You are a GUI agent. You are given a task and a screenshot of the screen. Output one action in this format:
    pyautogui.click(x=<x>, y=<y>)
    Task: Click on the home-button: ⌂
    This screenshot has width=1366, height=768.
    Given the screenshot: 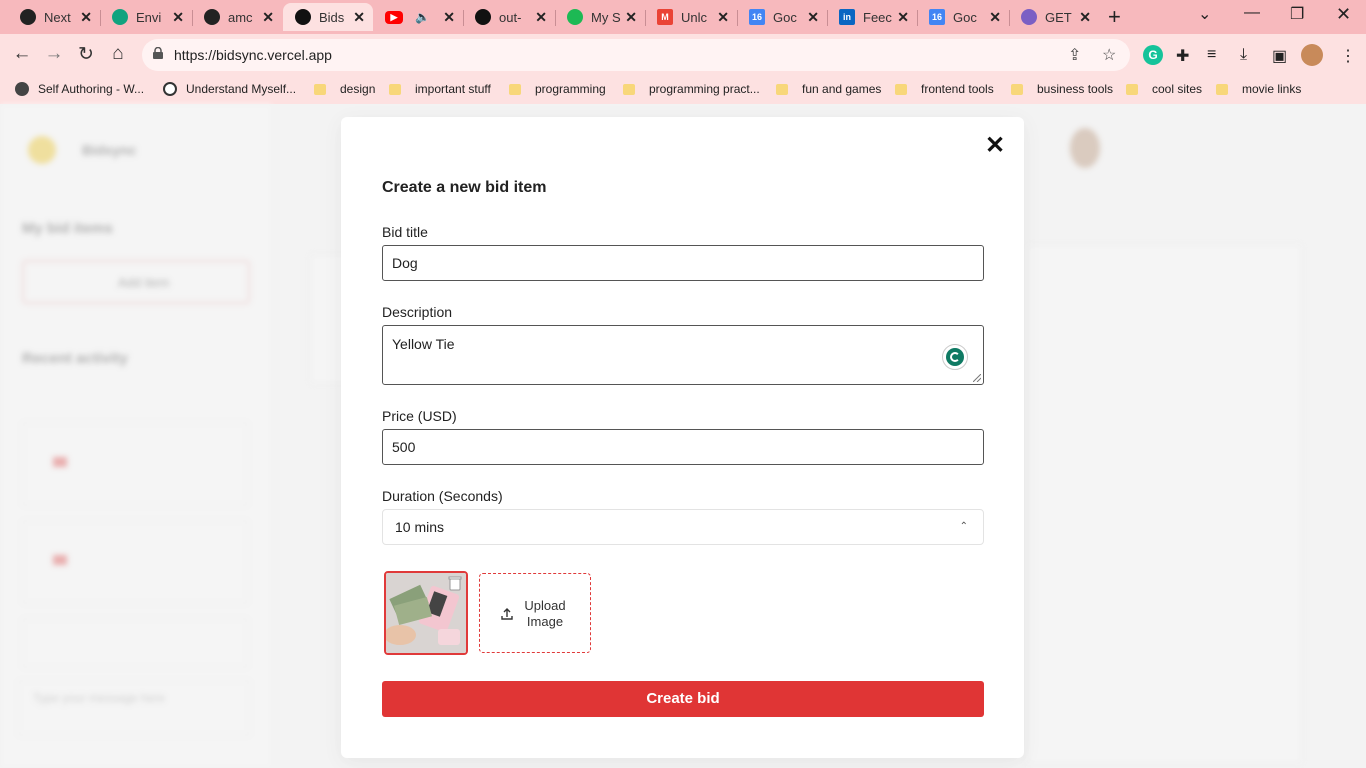 What is the action you would take?
    pyautogui.click(x=118, y=54)
    